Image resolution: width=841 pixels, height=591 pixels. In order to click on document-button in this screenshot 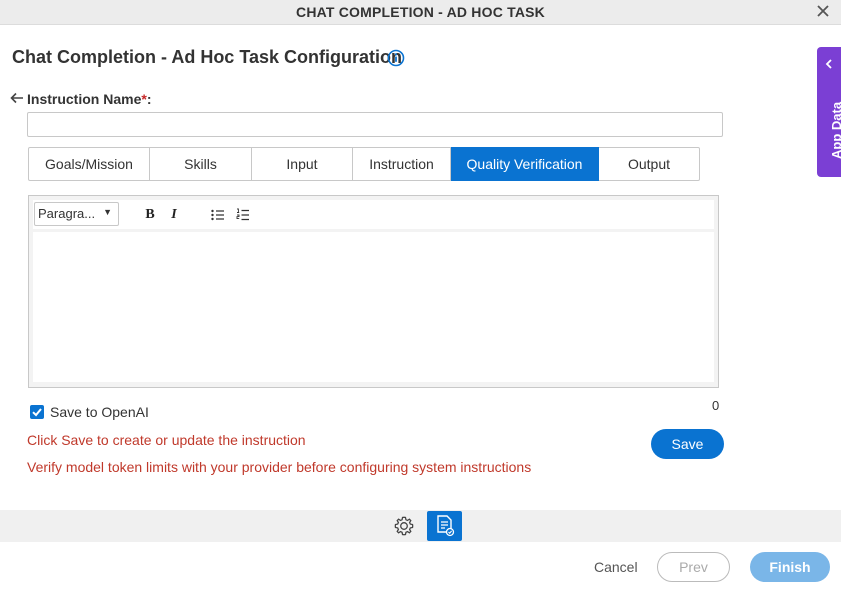, I will do `click(444, 526)`.